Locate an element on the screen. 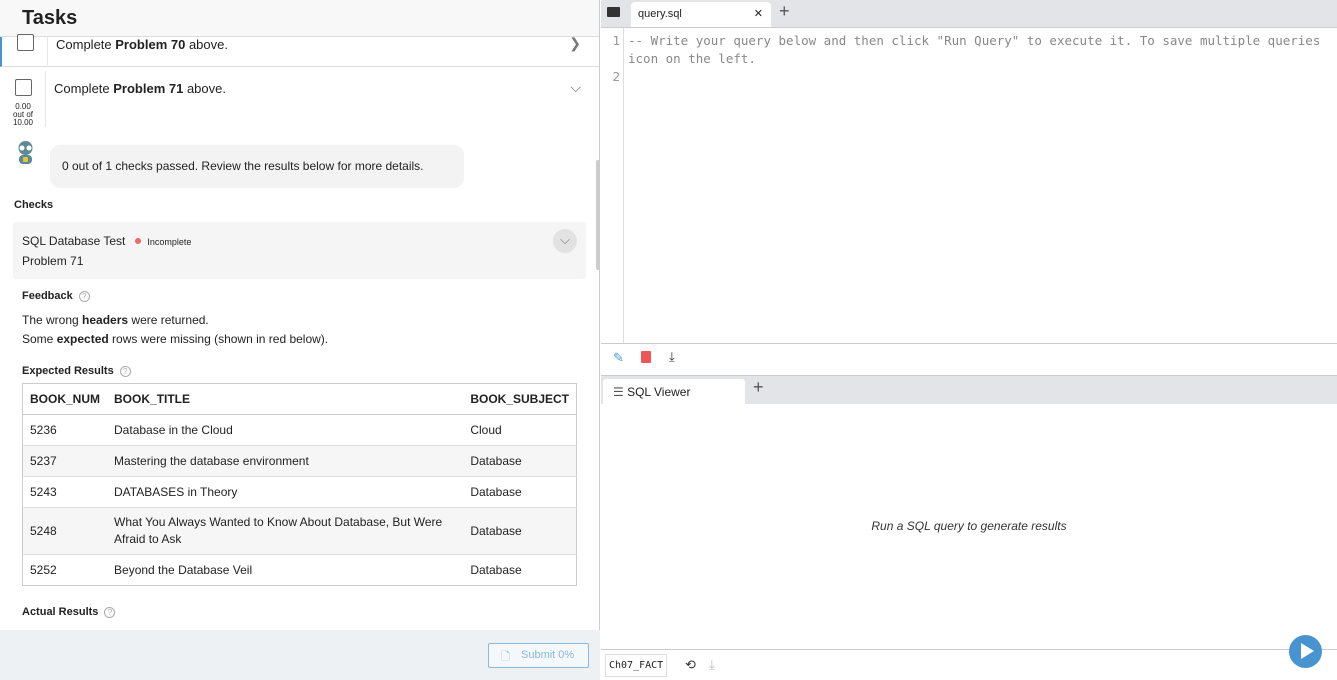 The height and width of the screenshot is (680, 1337). checks-label: Checks is located at coordinates (34, 205).